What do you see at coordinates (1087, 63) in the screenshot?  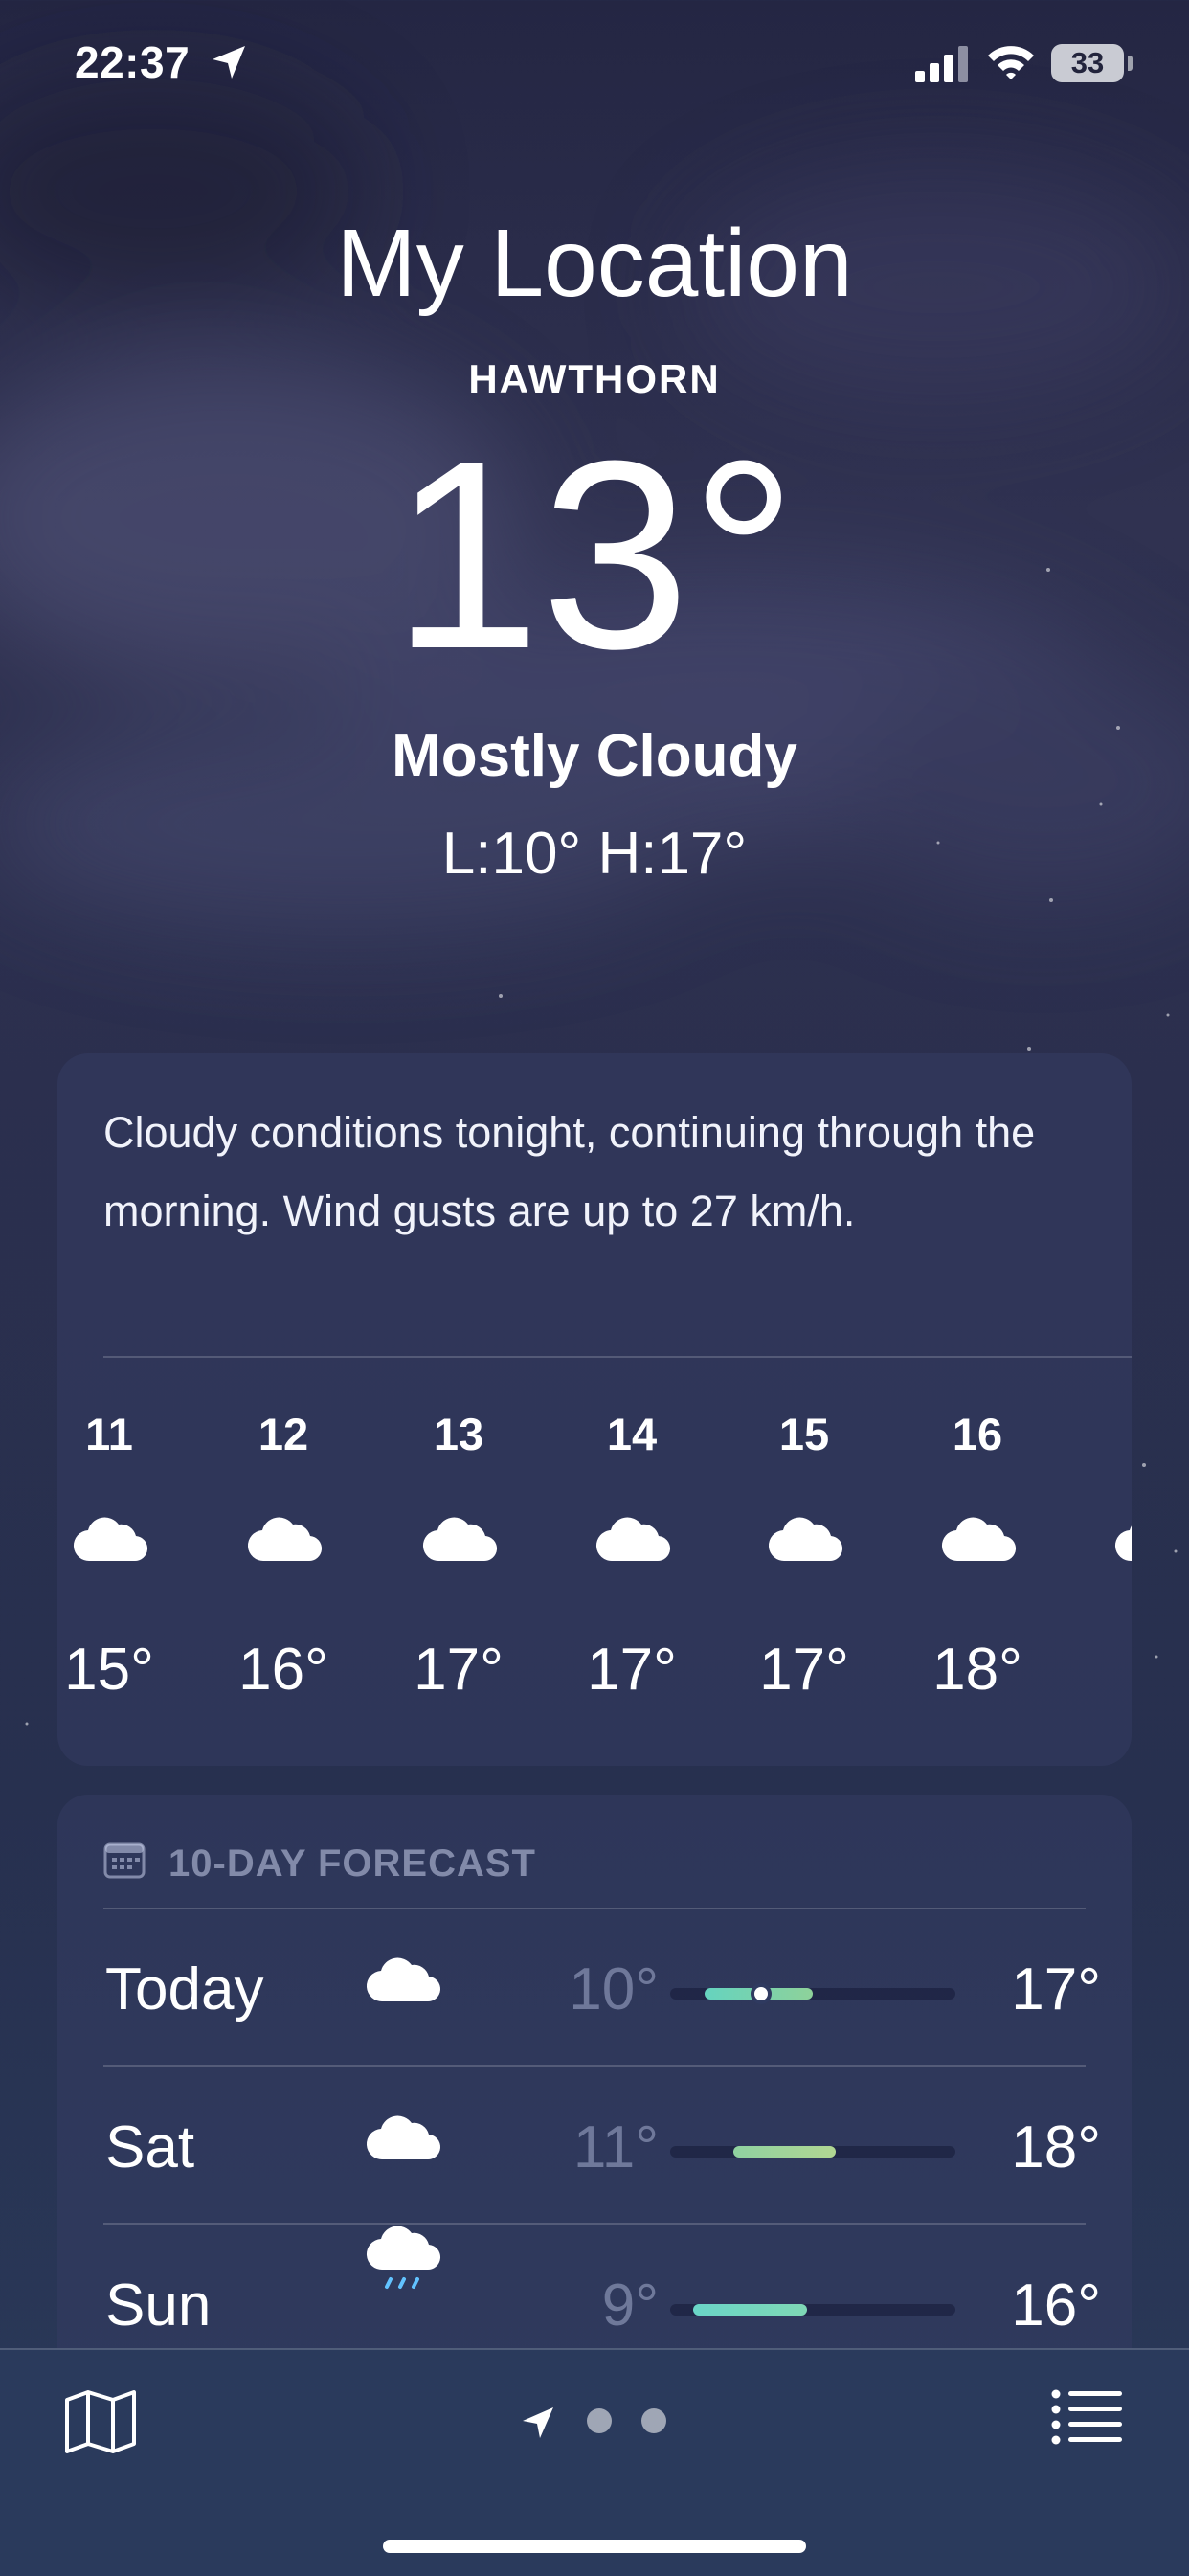 I see `battery-indicator: 33` at bounding box center [1087, 63].